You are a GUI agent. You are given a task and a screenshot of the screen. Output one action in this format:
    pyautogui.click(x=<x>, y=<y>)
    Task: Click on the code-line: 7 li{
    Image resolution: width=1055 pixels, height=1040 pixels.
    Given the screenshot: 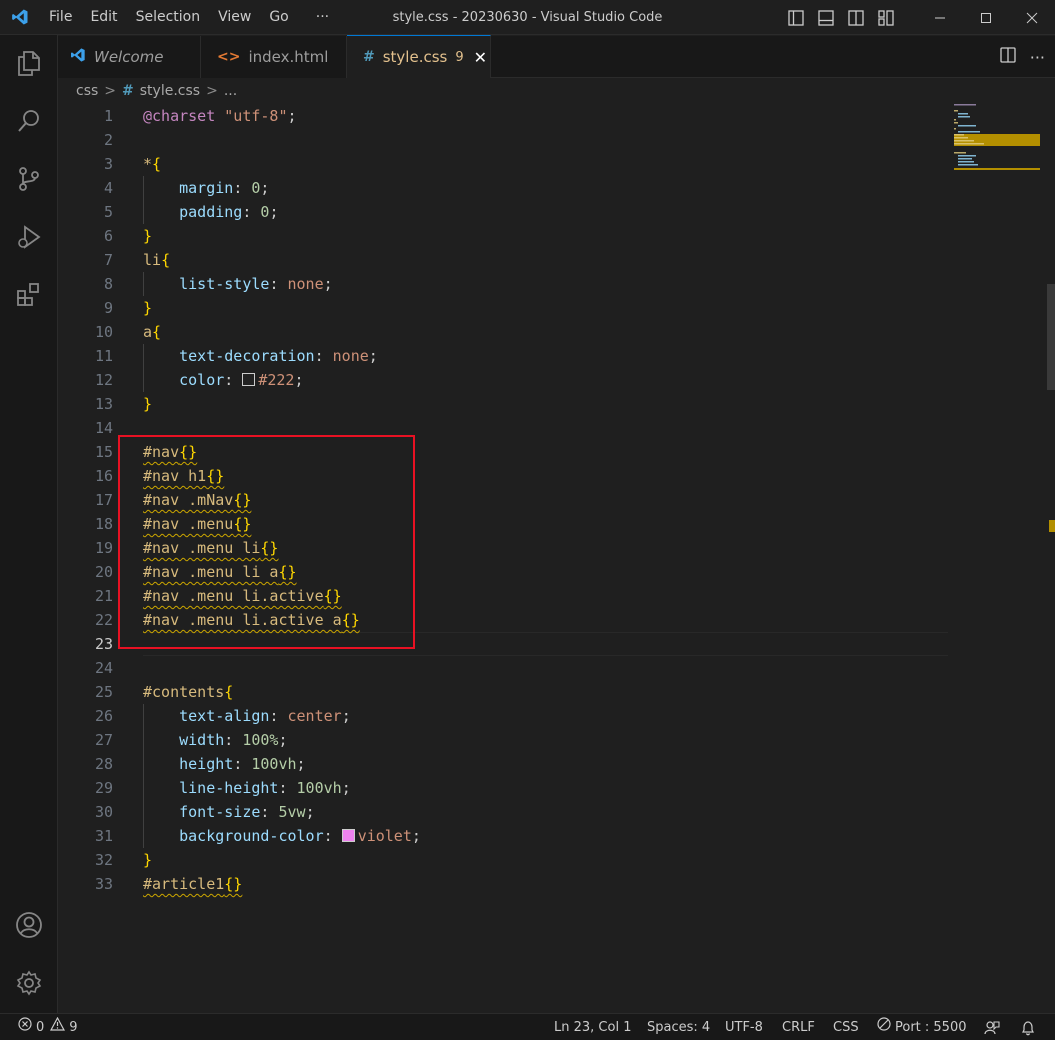 What is the action you would take?
    pyautogui.click(x=503, y=260)
    